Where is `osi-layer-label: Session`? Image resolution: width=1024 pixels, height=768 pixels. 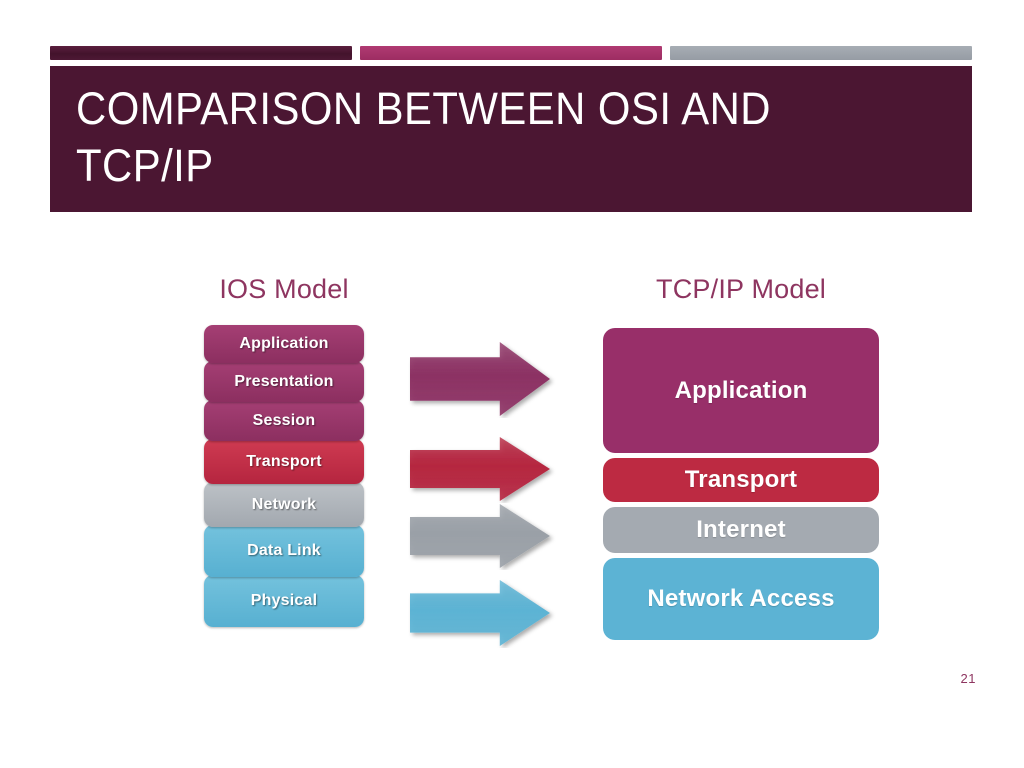
osi-layer-label: Session is located at coordinates (284, 420).